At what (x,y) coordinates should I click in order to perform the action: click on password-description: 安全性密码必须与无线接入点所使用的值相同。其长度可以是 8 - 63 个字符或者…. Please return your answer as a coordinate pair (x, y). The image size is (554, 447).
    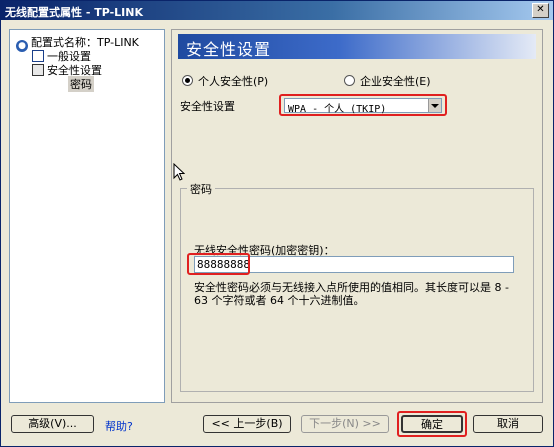
    Looking at the image, I should click on (351, 294).